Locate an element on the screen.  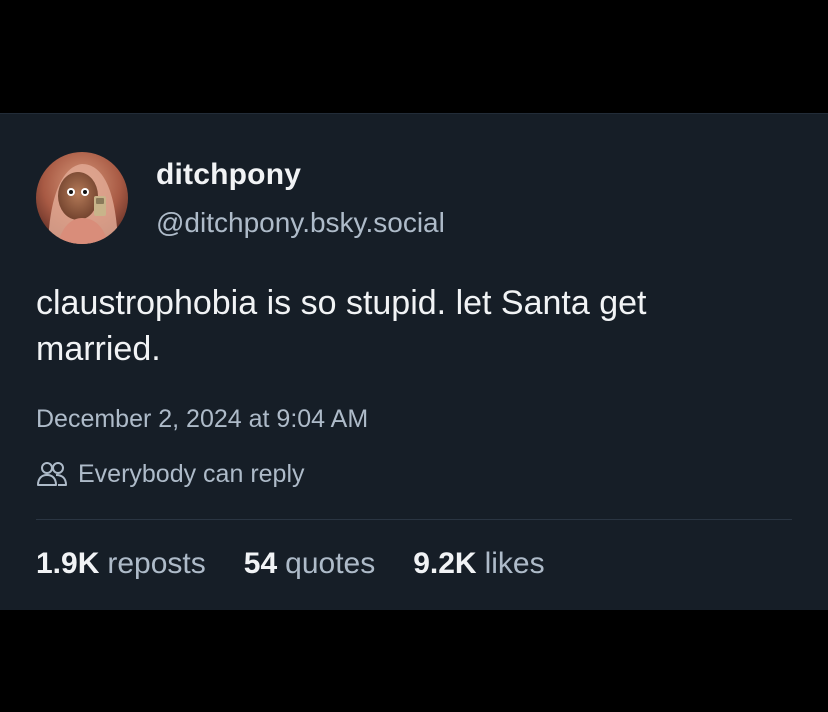
post-stats: 1.9K reposts 54 quotes 9.2K likes is located at coordinates (290, 564).